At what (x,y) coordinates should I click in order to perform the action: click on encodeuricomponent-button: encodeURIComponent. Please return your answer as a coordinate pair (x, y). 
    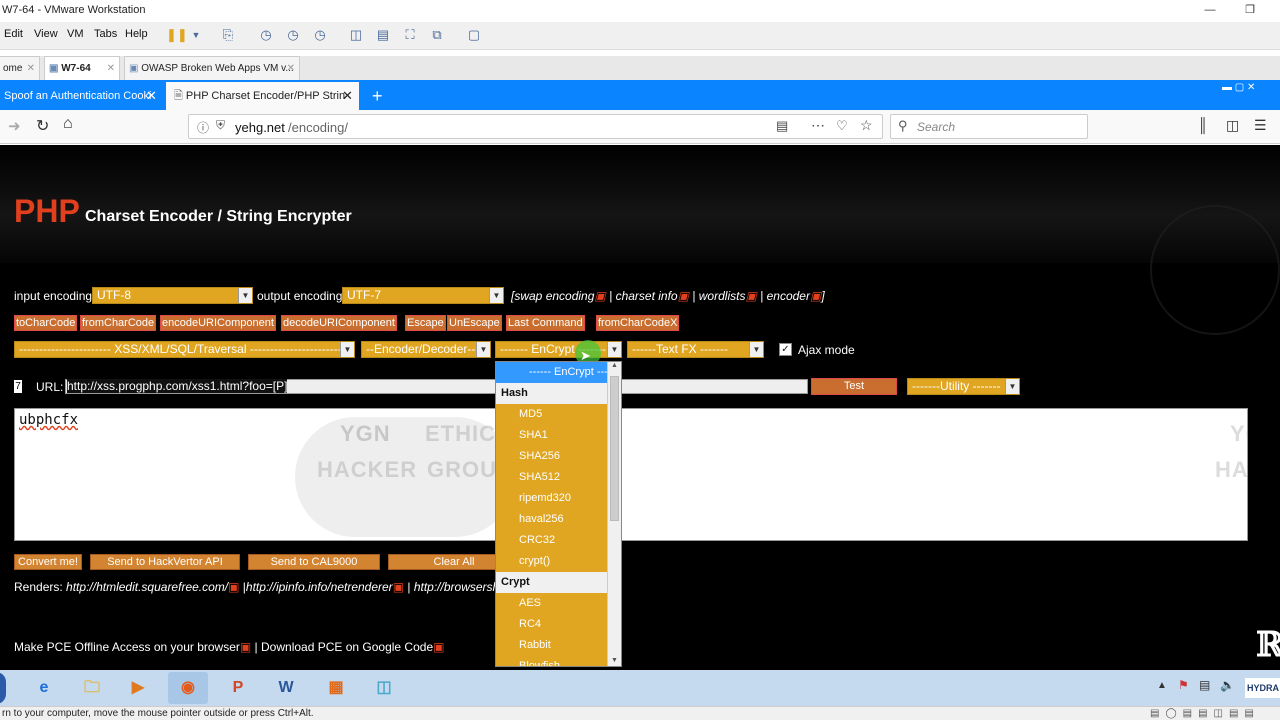
    Looking at the image, I should click on (218, 323).